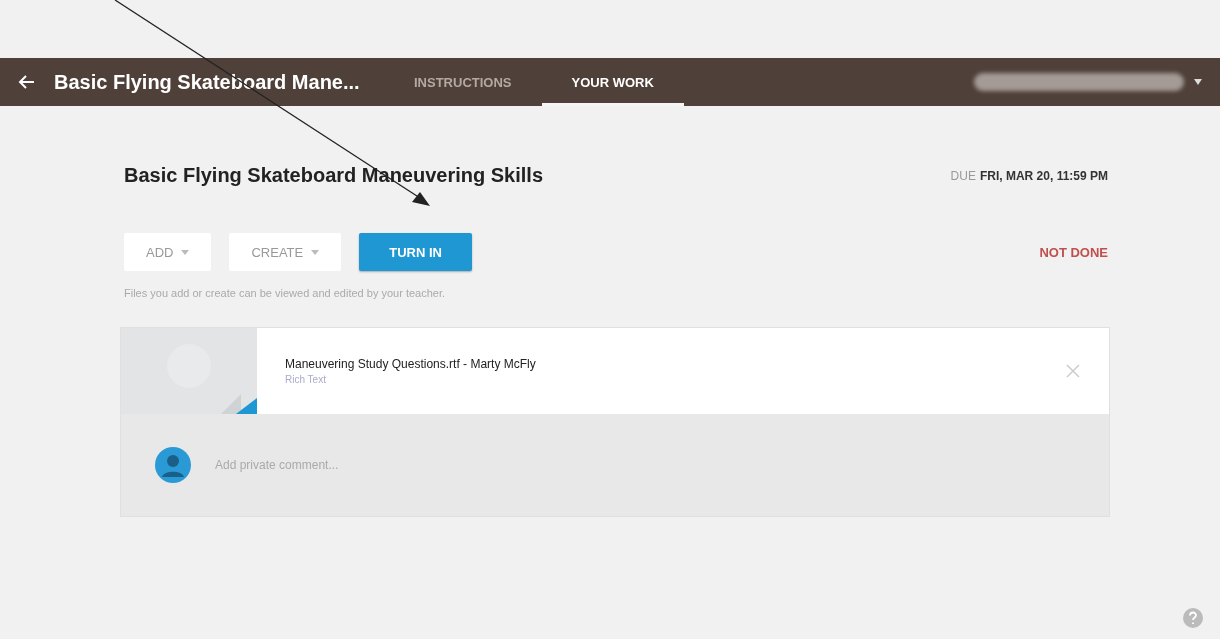 The height and width of the screenshot is (639, 1220). What do you see at coordinates (173, 465) in the screenshot?
I see `avatar-icon` at bounding box center [173, 465].